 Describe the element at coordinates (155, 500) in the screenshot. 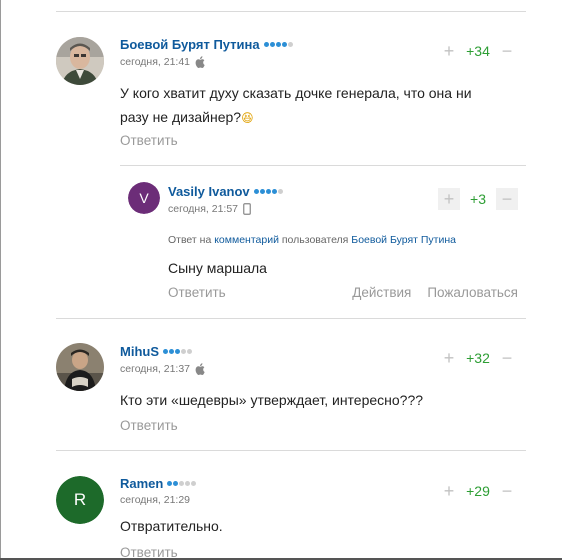

I see `comment-time: сегодня, 21:29` at that location.